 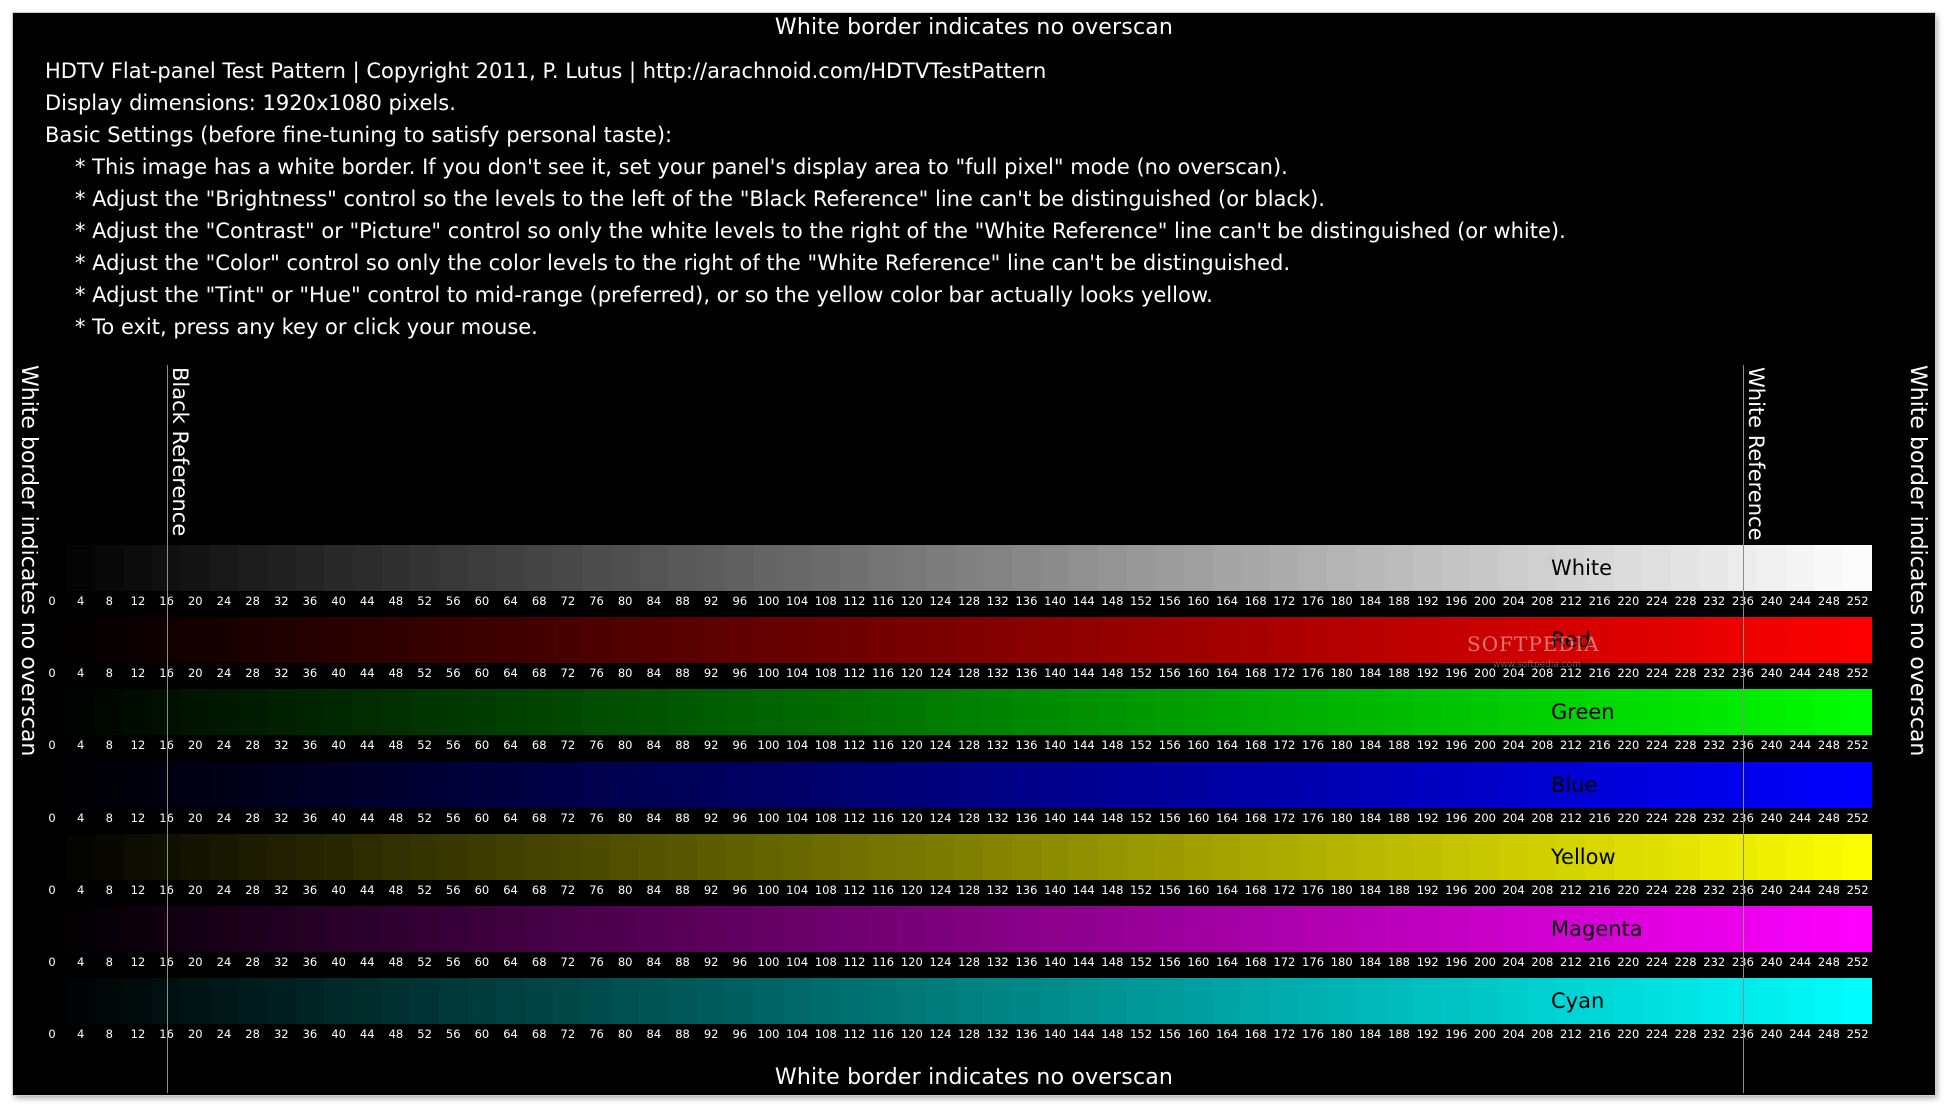 What do you see at coordinates (825, 817) in the screenshot?
I see `level-tick-label: 108` at bounding box center [825, 817].